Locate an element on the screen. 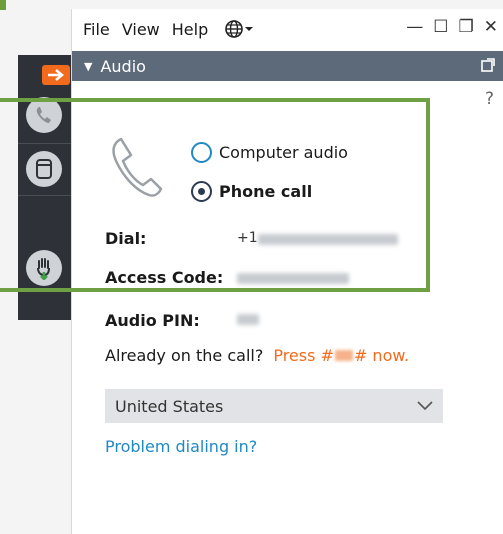  language-menu is located at coordinates (239, 29).